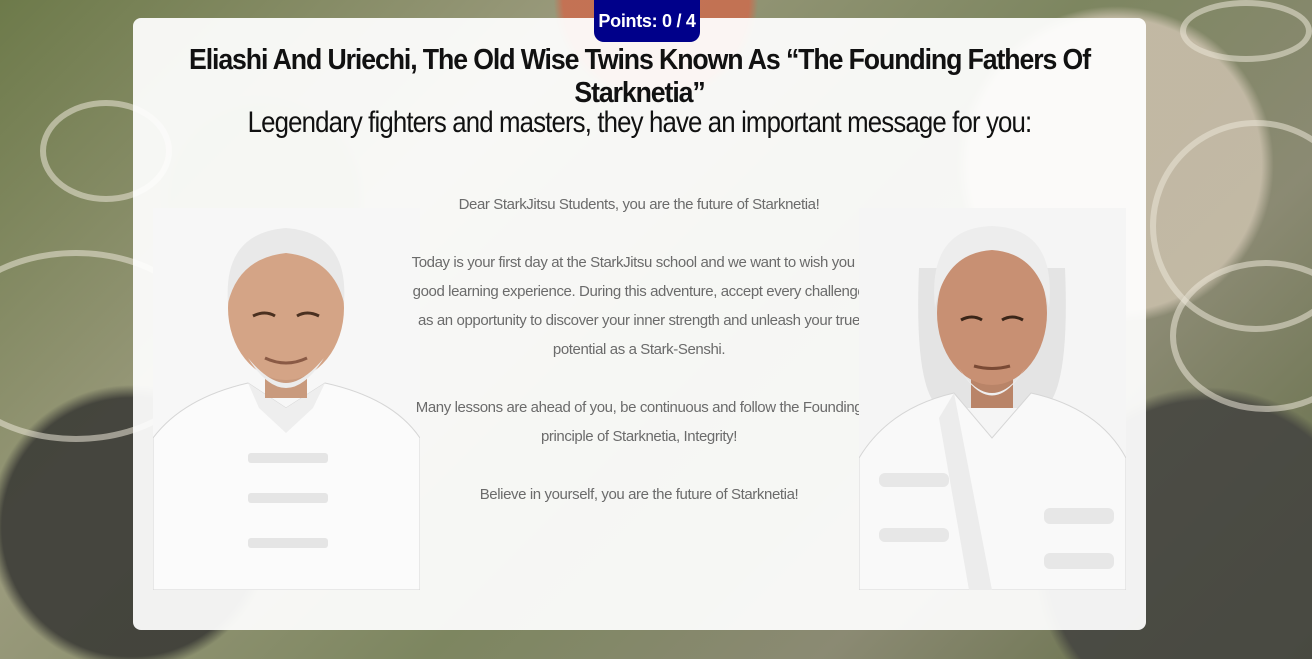 This screenshot has height=659, width=1312. I want to click on elder-portrait-left-image, so click(286, 399).